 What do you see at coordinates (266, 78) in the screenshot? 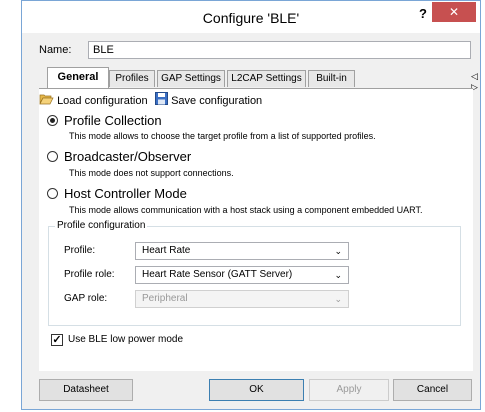
I see `tab-l2cap-settings: L2CAP Settings` at bounding box center [266, 78].